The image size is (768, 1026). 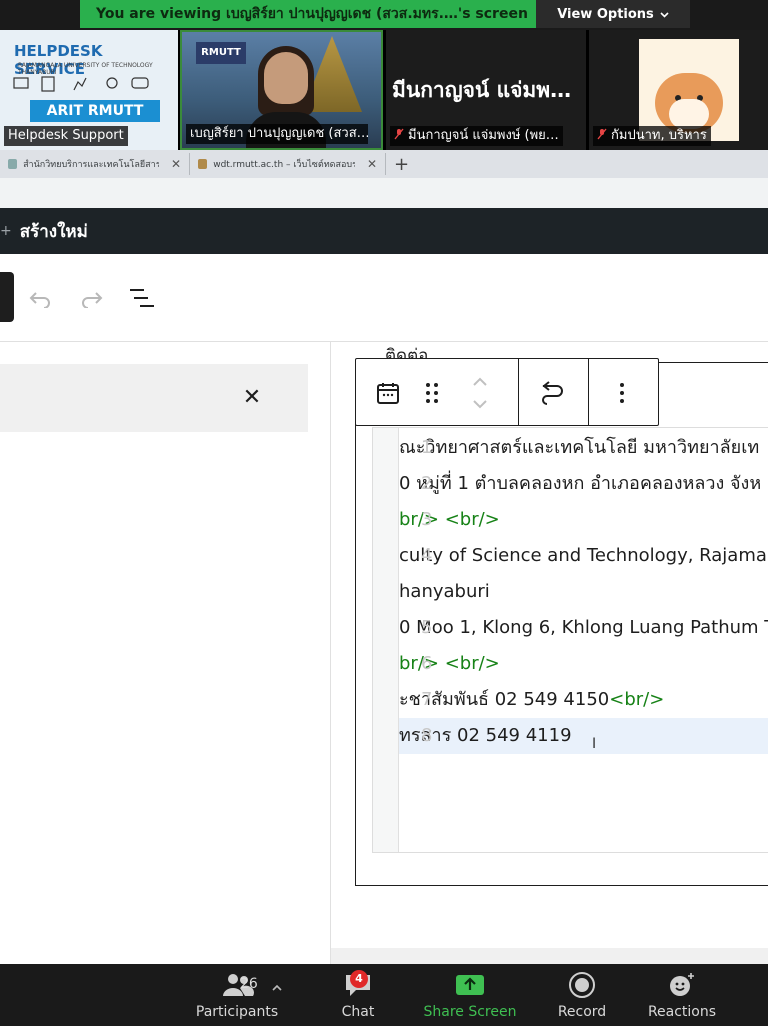 What do you see at coordinates (252, 398) in the screenshot?
I see `close-icon: ✕` at bounding box center [252, 398].